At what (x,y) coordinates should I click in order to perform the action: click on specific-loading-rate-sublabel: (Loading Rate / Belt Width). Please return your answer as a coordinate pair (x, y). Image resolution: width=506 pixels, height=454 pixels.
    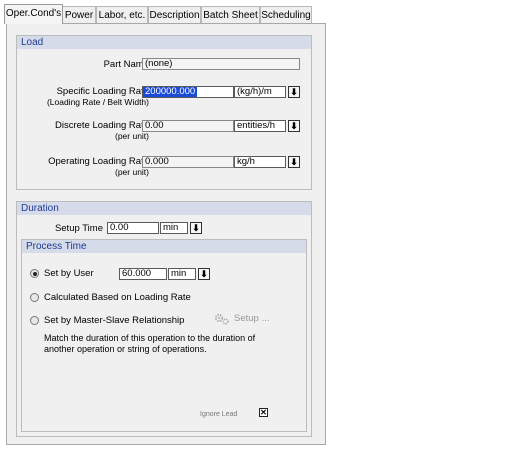
    Looking at the image, I should click on (97, 102).